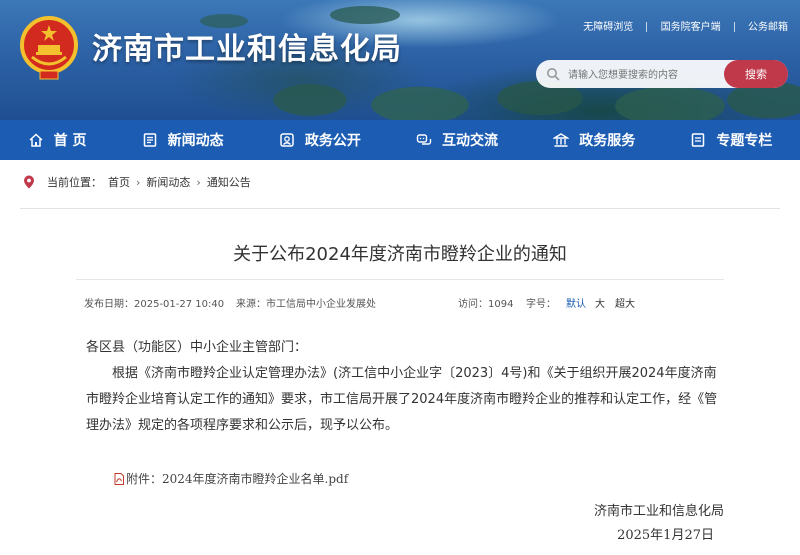  Describe the element at coordinates (70, 141) in the screenshot. I see `nav-label: 首 页` at that location.